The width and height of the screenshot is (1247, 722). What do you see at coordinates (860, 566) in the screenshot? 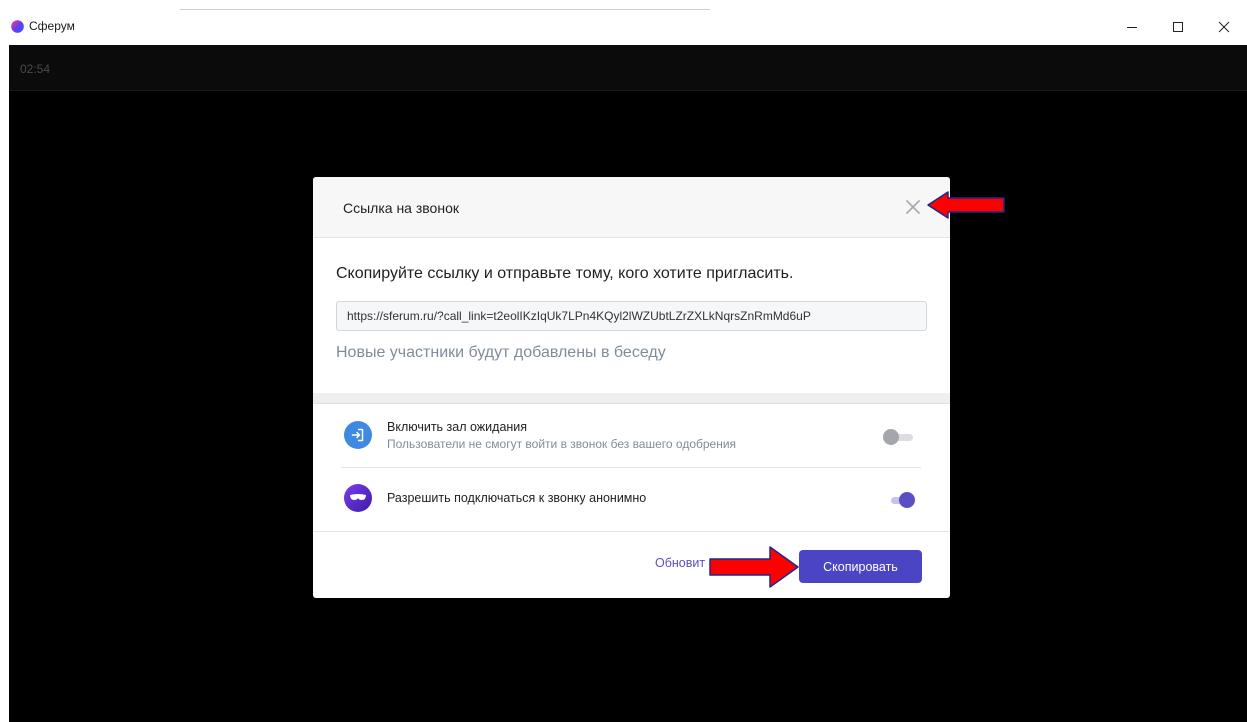
I see `copy-button: Скопировать` at bounding box center [860, 566].